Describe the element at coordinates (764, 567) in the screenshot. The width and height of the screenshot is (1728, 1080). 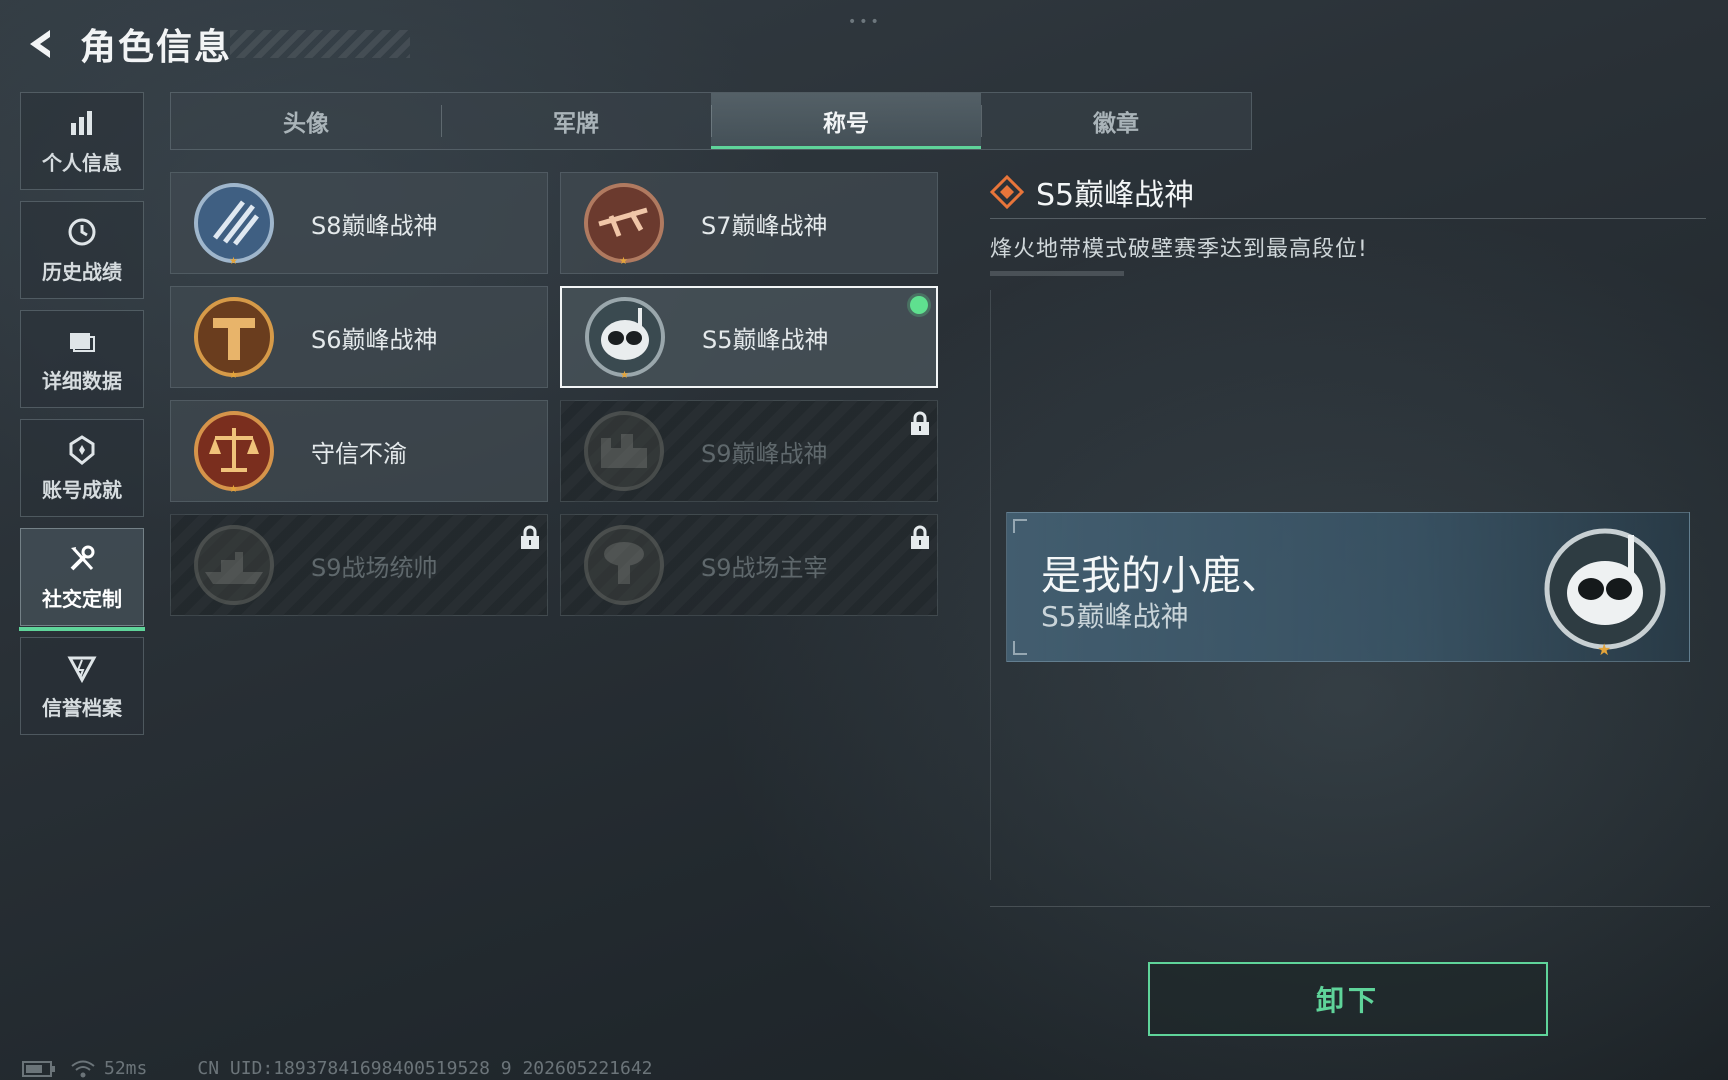
I see `title-label: S9战场主宰` at that location.